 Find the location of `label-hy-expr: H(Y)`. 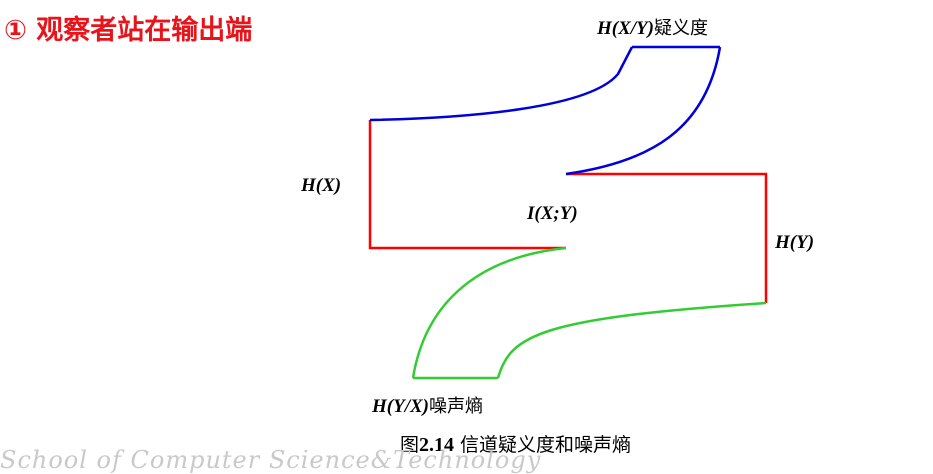

label-hy-expr: H(Y) is located at coordinates (795, 242).